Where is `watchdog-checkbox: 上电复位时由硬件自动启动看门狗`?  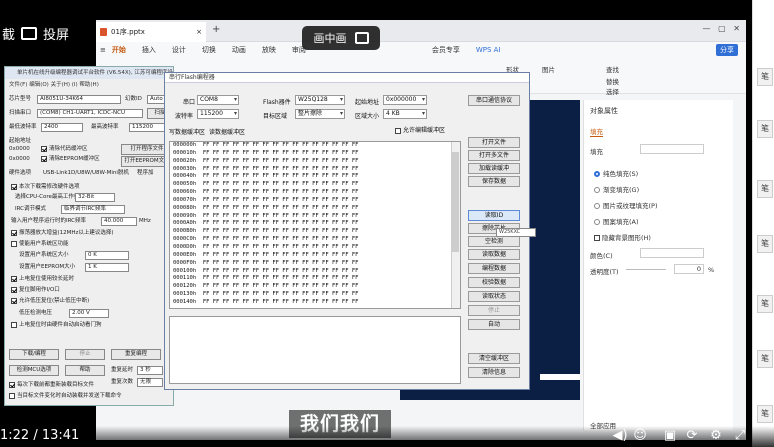 watchdog-checkbox: 上电复位时由硬件自动启动看门狗 is located at coordinates (56, 325).